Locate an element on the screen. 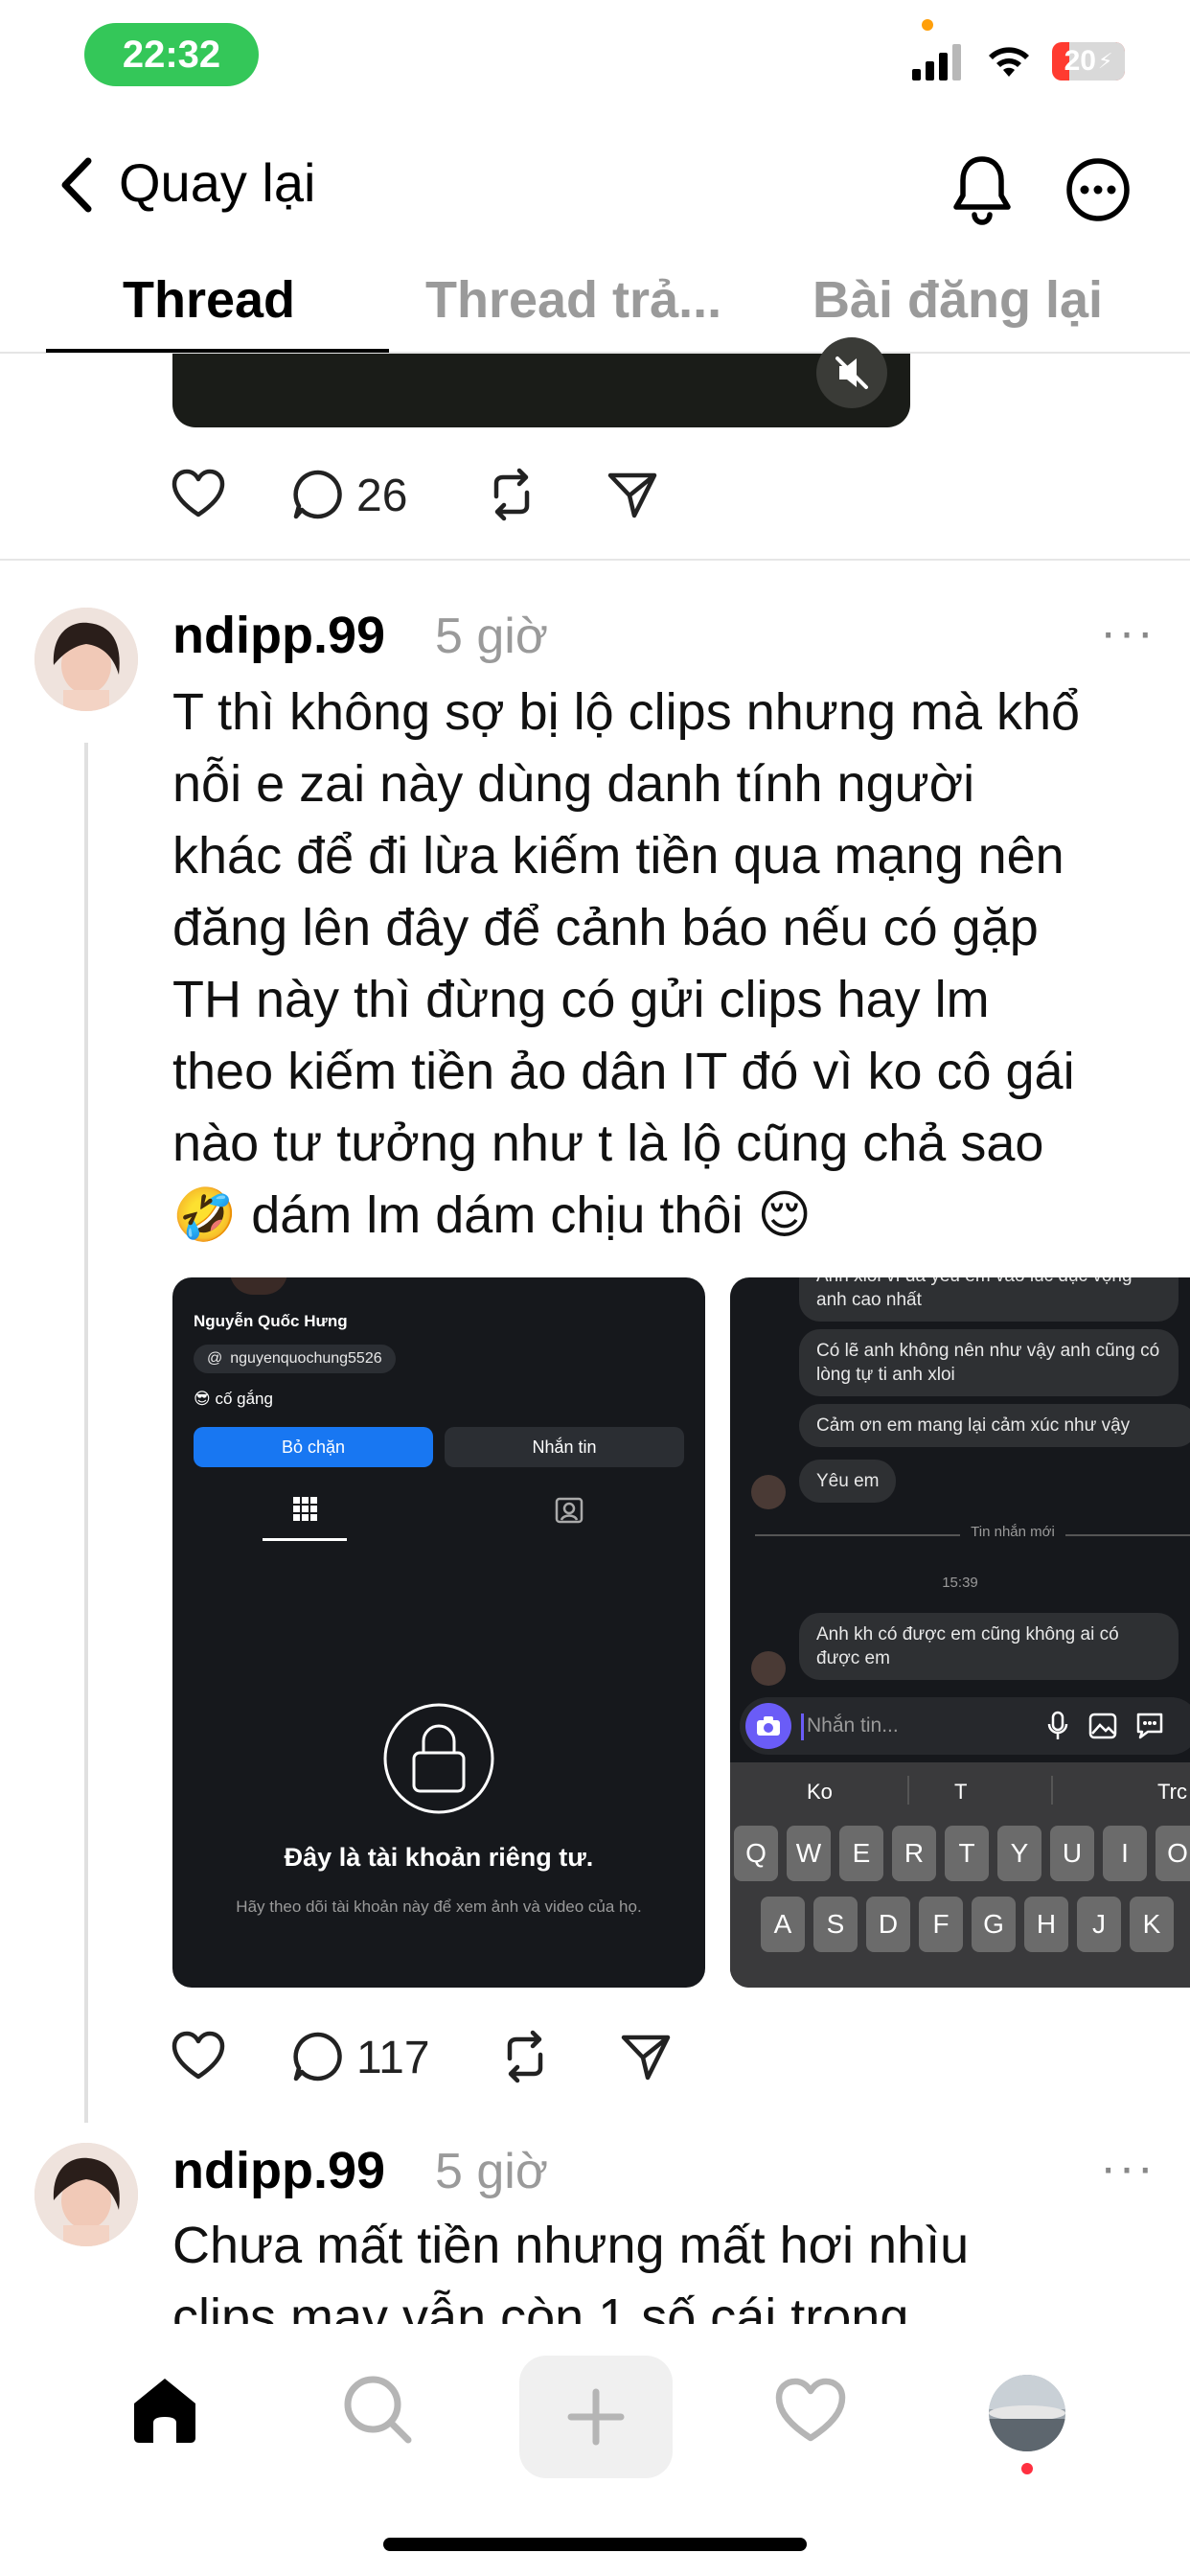 This screenshot has height=2576, width=1190. wifi-icon is located at coordinates (1009, 62).